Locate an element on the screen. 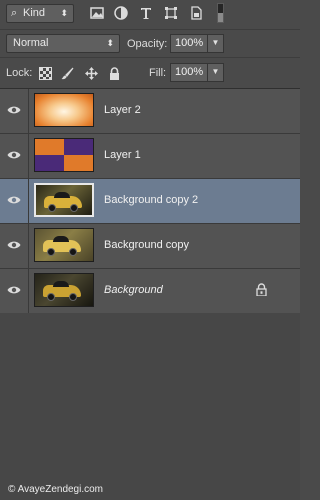  smart-object-filter-icon is located at coordinates (196, 13).